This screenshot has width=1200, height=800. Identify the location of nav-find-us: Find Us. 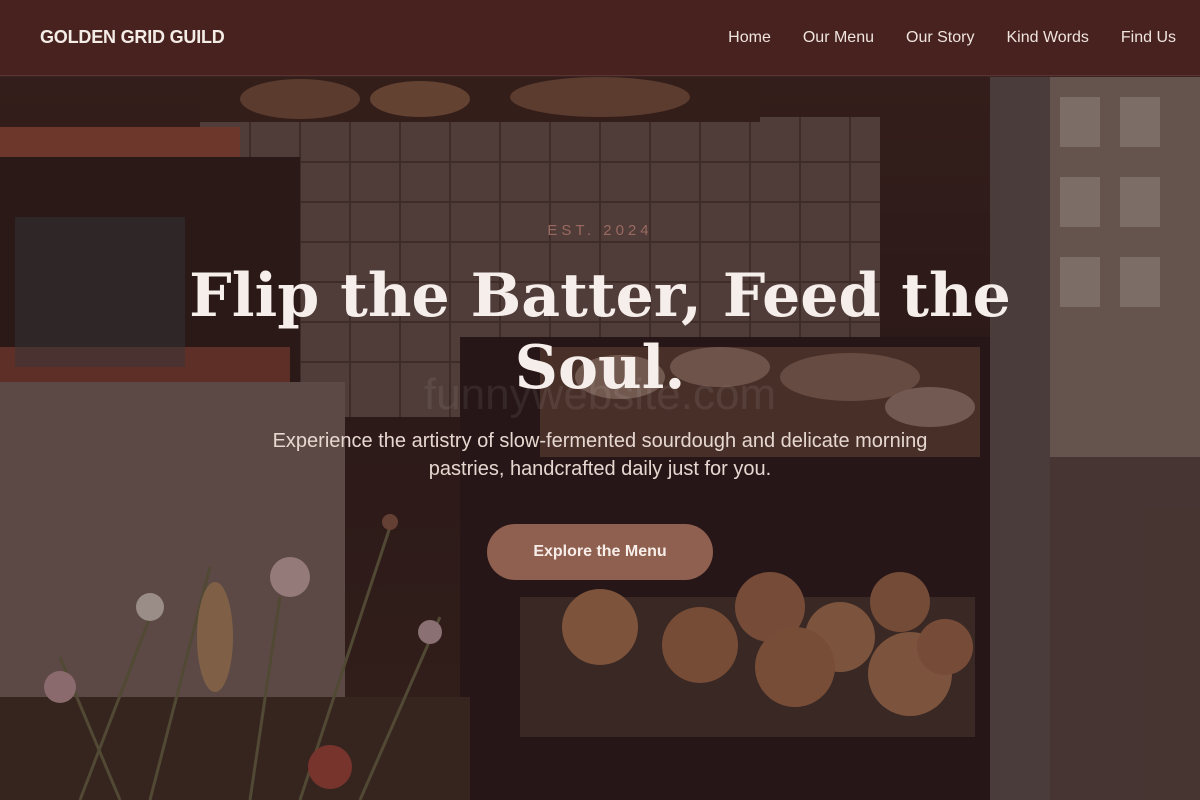
(1148, 38).